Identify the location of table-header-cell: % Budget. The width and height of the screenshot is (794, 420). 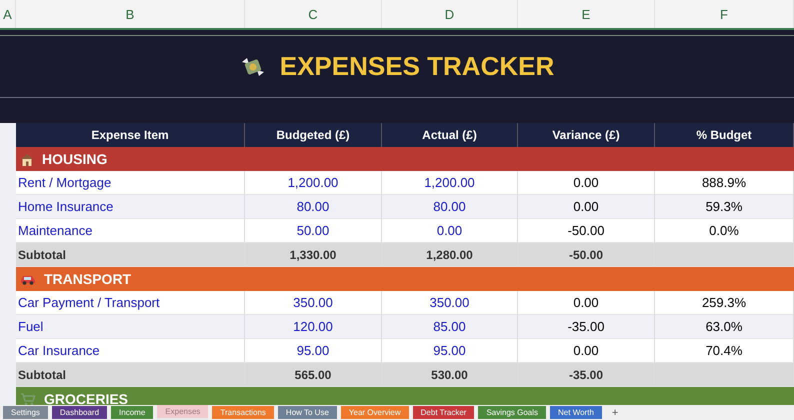
(724, 135).